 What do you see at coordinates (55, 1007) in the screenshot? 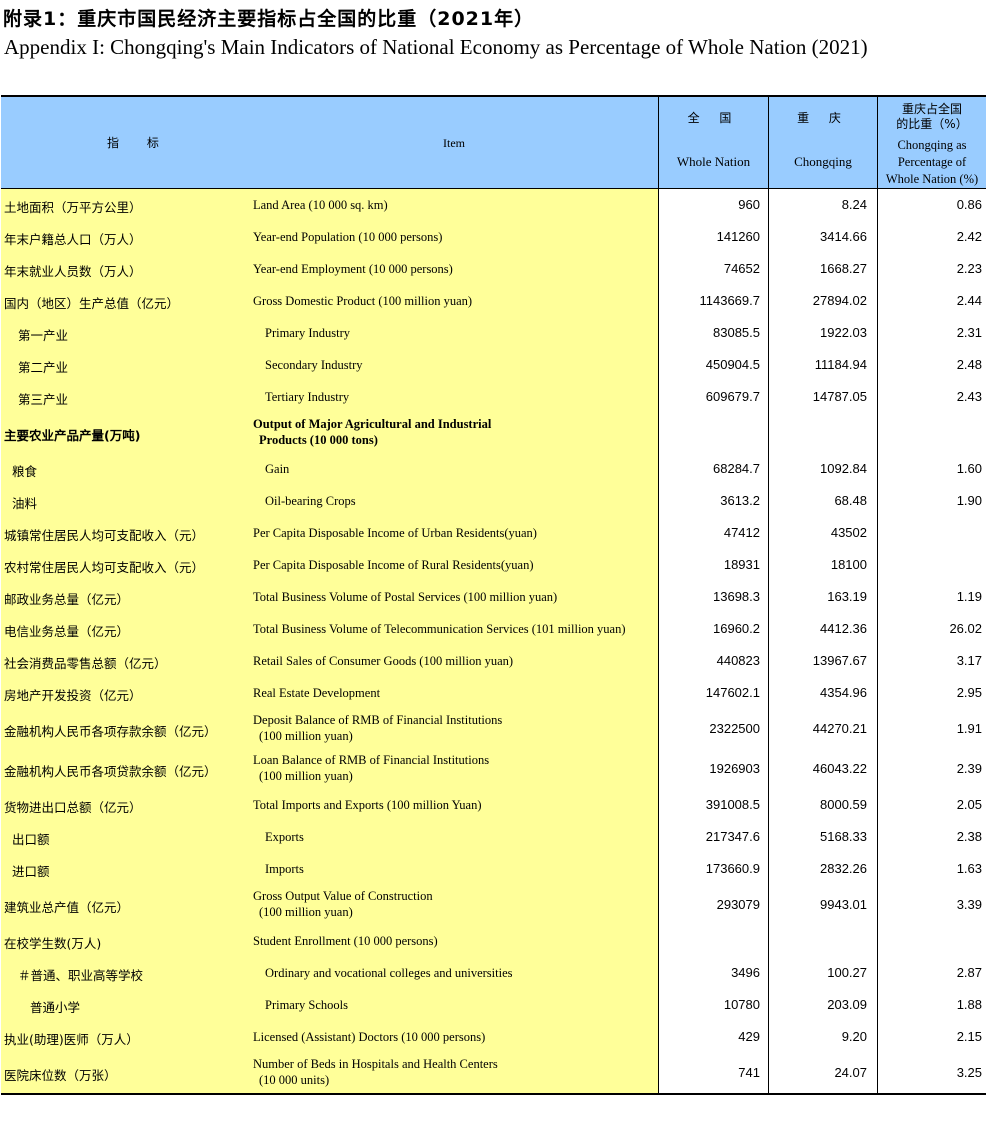
I see `indicator-name-zh: 普通小学` at bounding box center [55, 1007].